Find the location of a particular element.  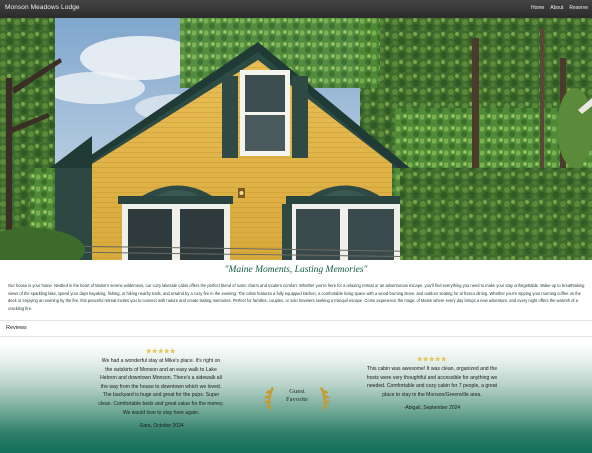

site-brand: Monson Meadows Lodge is located at coordinates (42, 7).